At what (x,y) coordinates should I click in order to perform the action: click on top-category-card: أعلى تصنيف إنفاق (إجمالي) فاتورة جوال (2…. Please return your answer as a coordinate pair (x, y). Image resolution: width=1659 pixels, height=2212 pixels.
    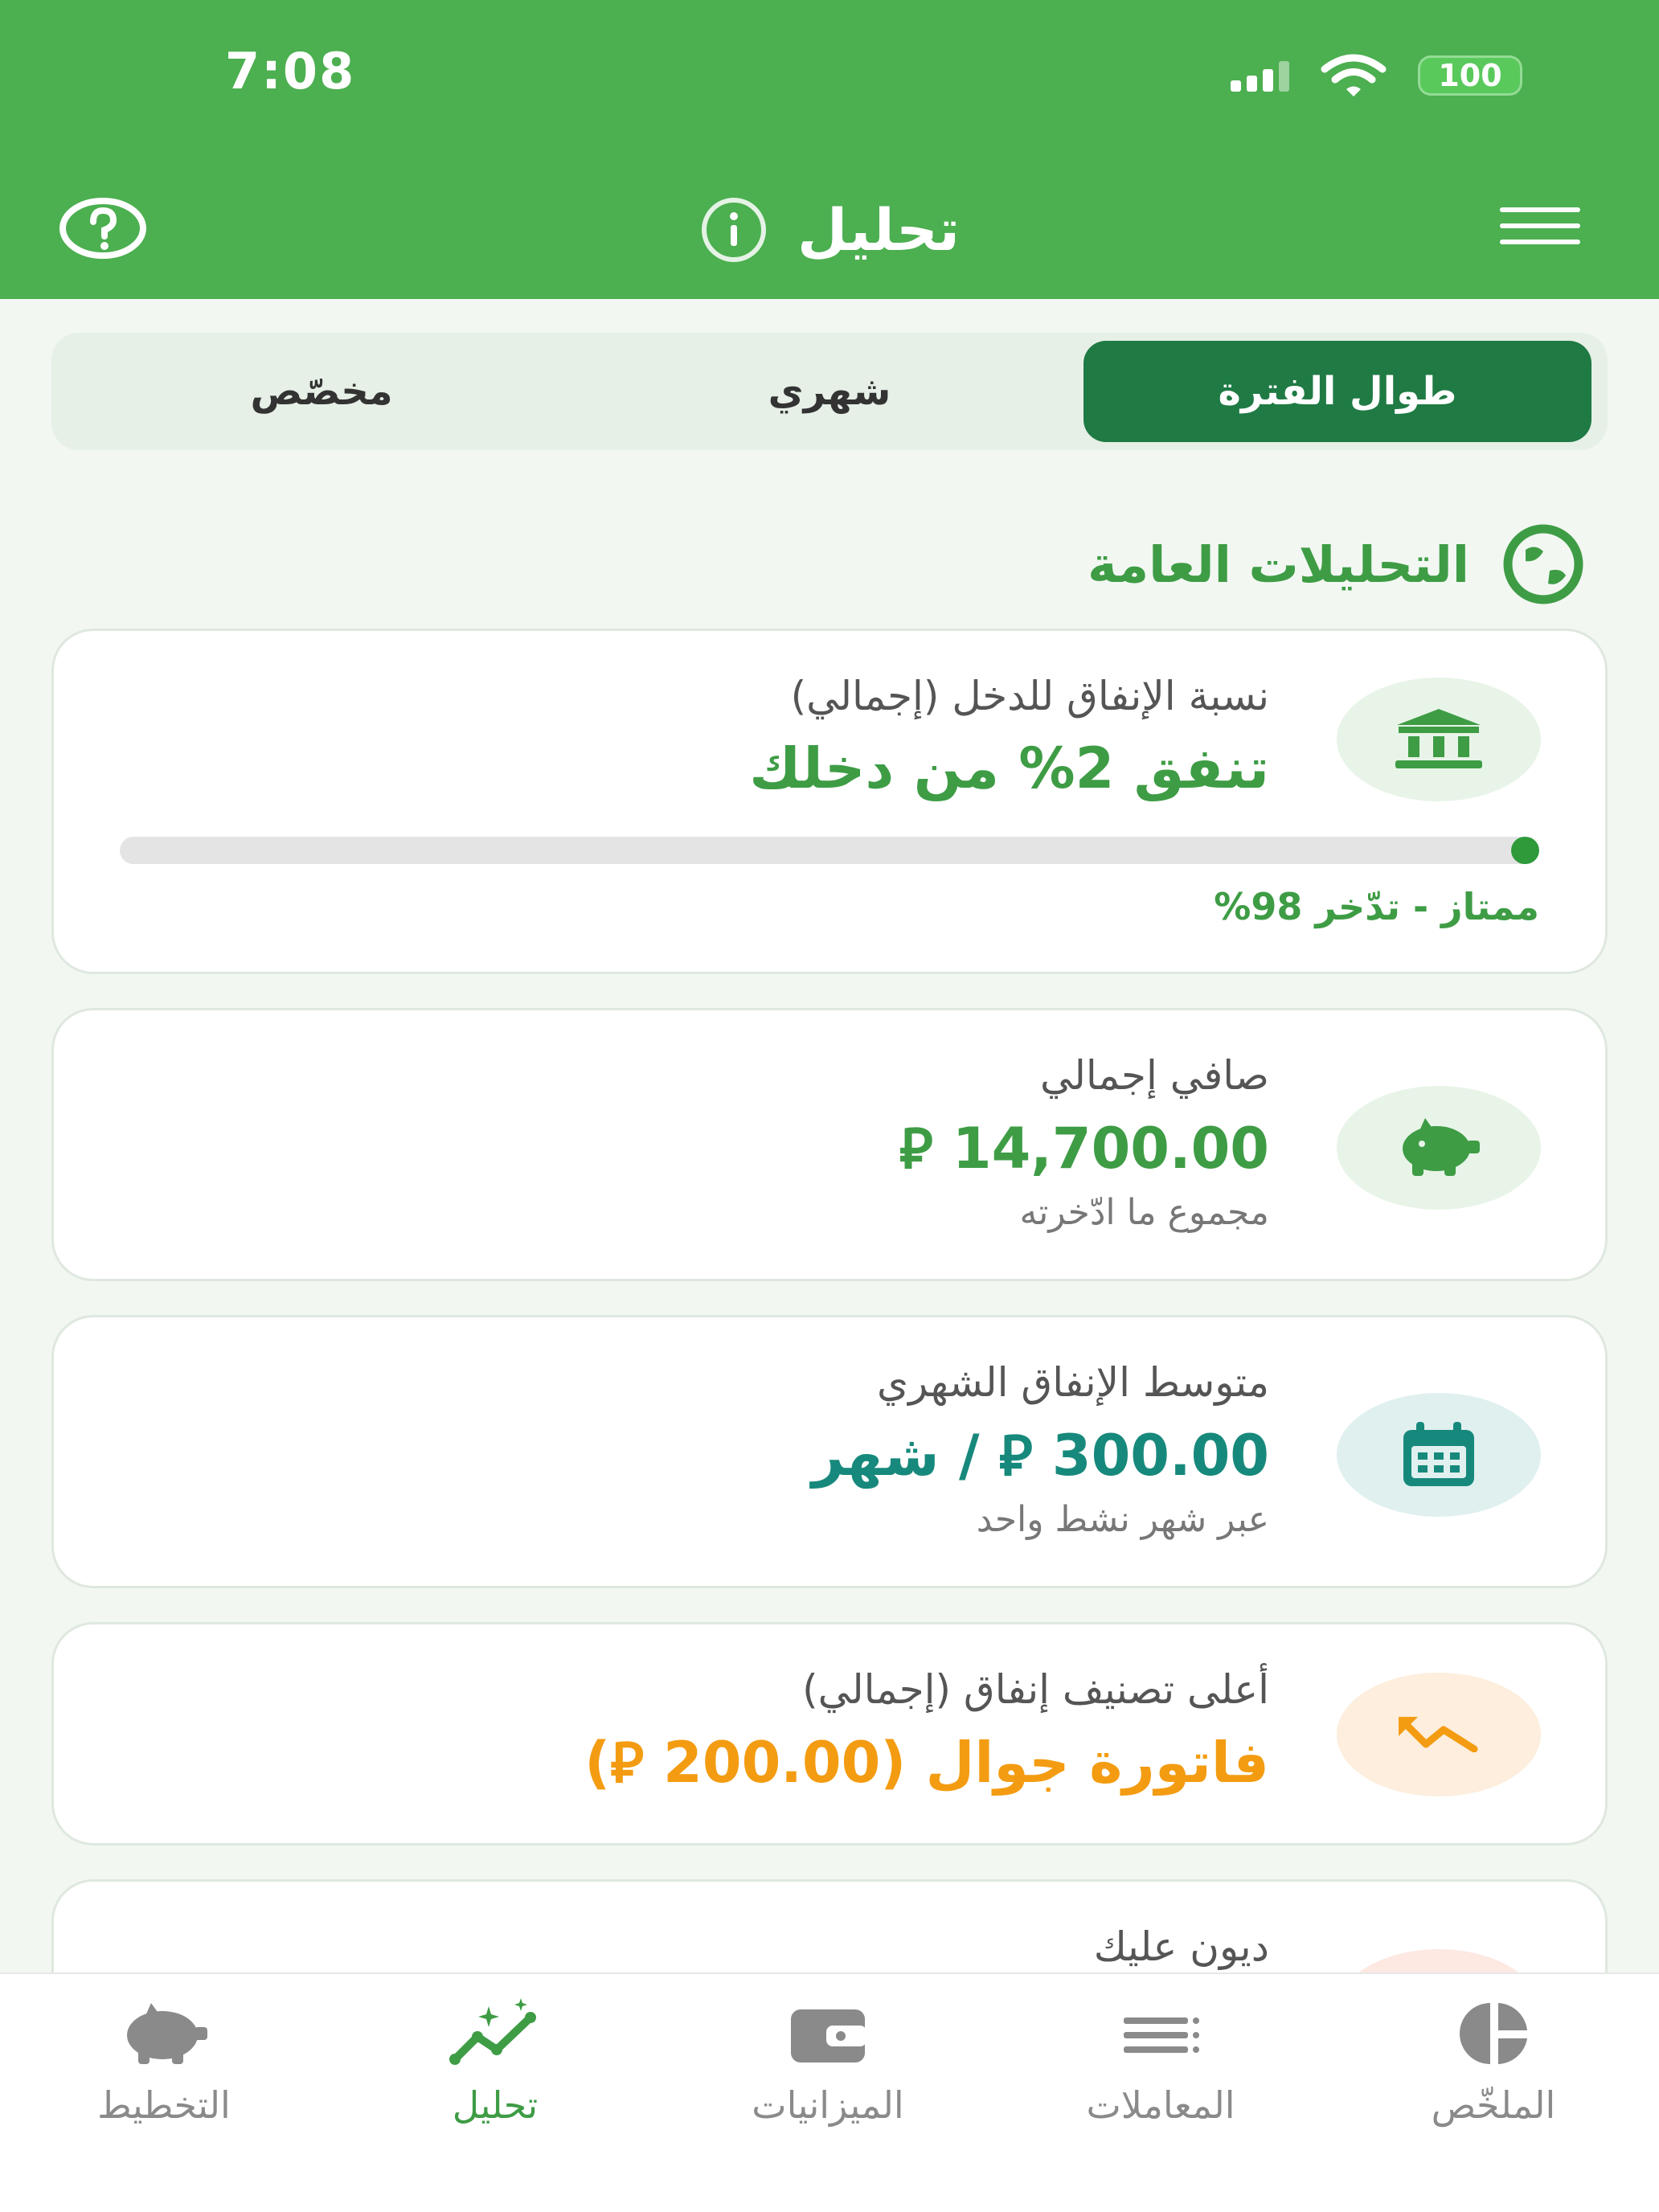
    Looking at the image, I should click on (829, 1733).